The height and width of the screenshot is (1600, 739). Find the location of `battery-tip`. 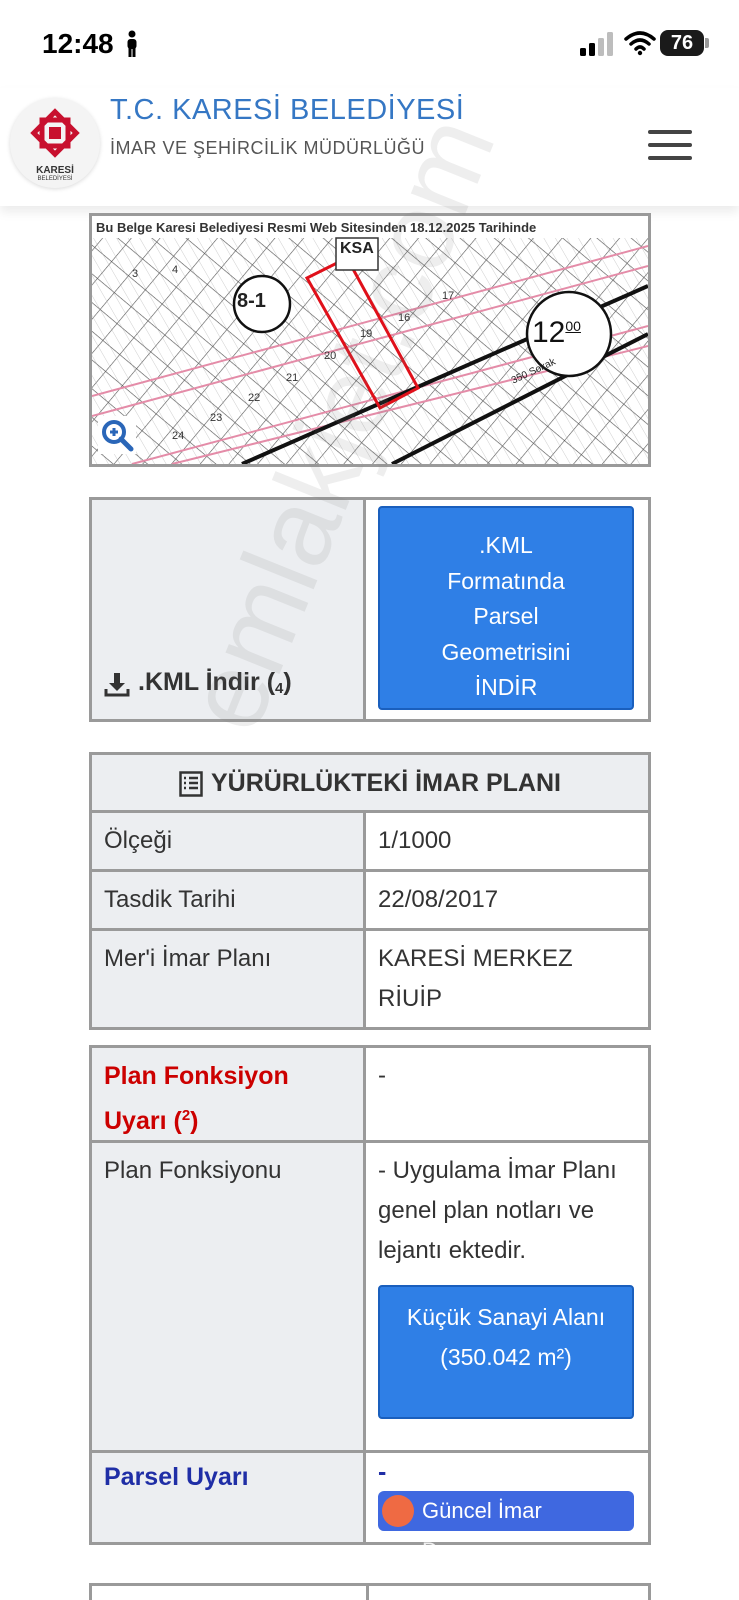

battery-tip is located at coordinates (707, 43).